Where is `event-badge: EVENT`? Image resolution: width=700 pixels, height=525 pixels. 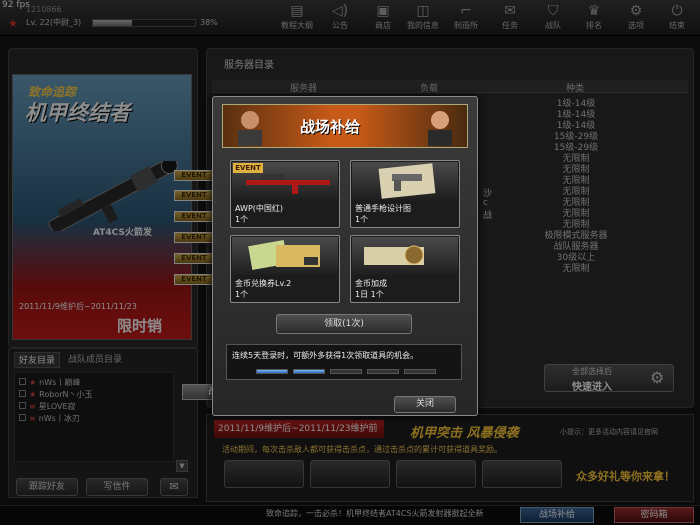
event-badge: EVENT is located at coordinates (248, 168).